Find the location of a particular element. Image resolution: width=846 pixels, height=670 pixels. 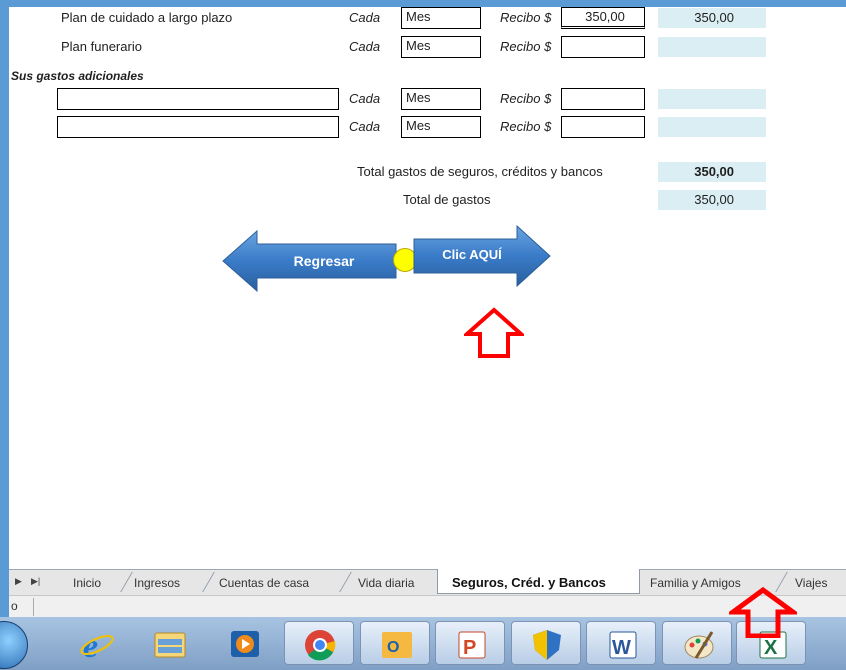

security-shield-icon is located at coordinates (547, 645).